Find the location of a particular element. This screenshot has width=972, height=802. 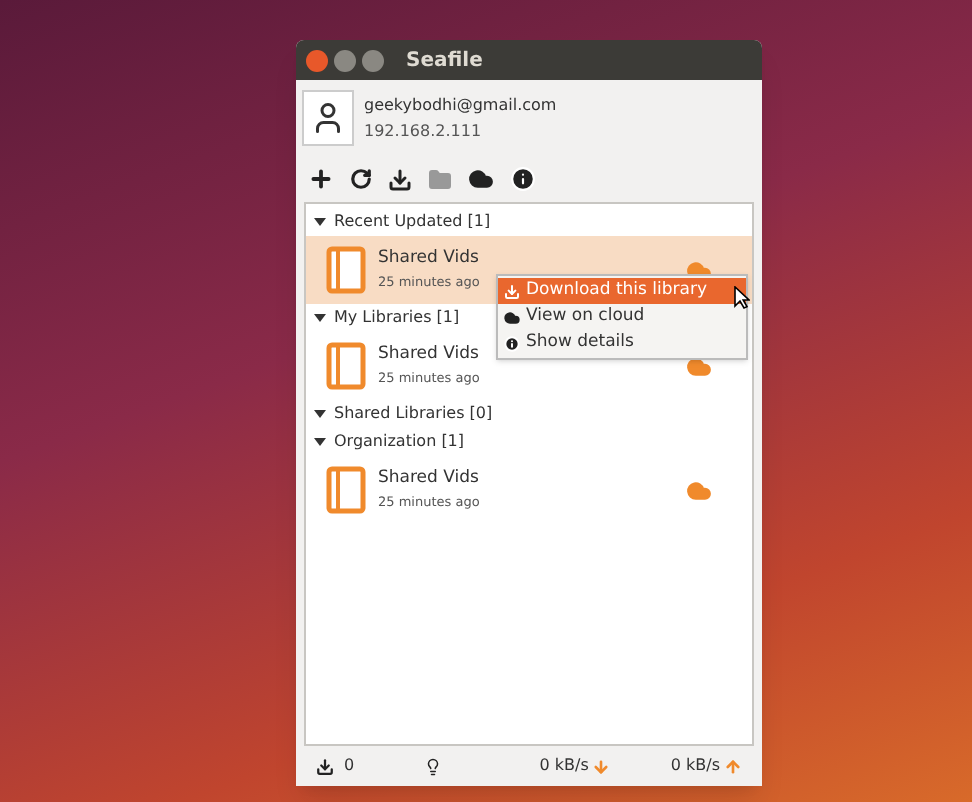

lightbulb-icon is located at coordinates (433, 766).